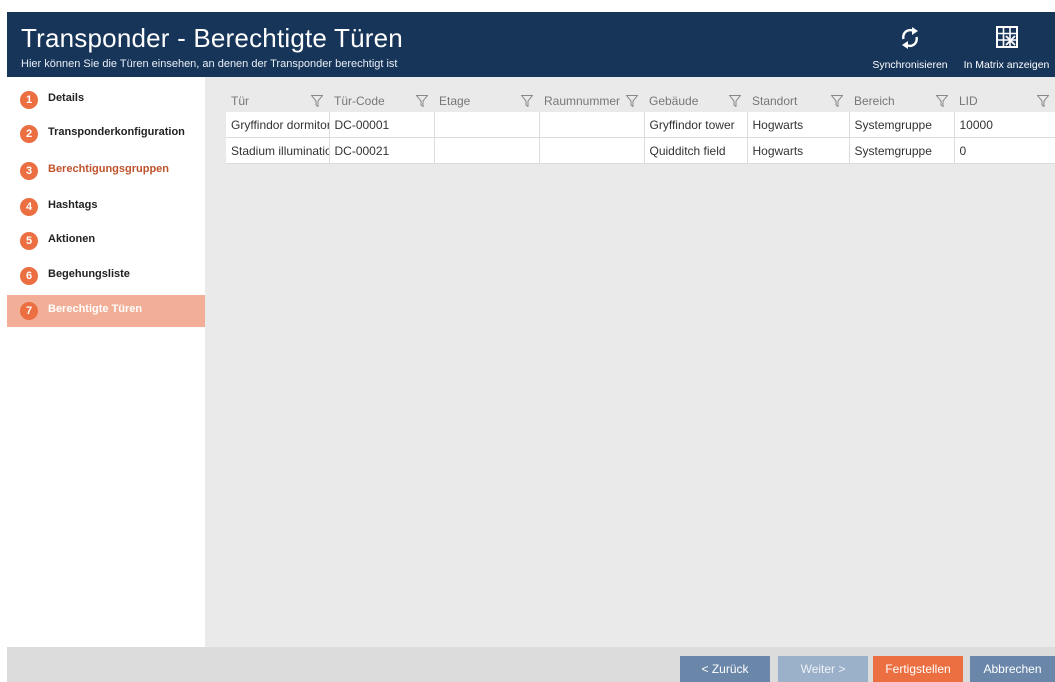 The image size is (1055, 682). What do you see at coordinates (106, 207) in the screenshot?
I see `step-hashtags: 4 Hashtags` at bounding box center [106, 207].